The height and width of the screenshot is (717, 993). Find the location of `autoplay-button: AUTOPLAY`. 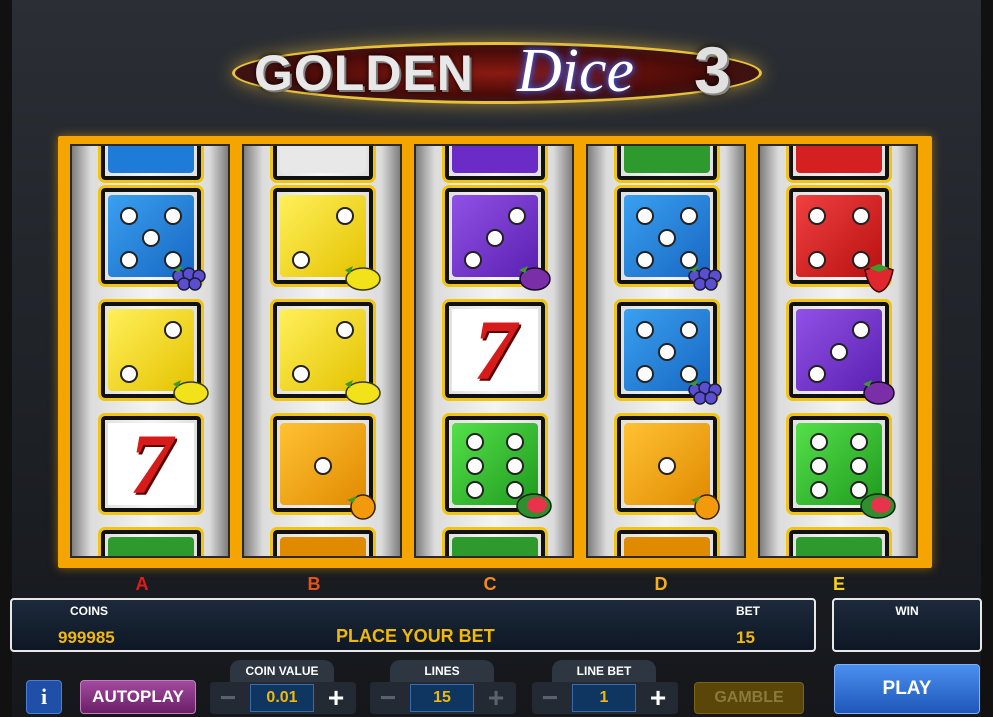

autoplay-button: AUTOPLAY is located at coordinates (138, 697).